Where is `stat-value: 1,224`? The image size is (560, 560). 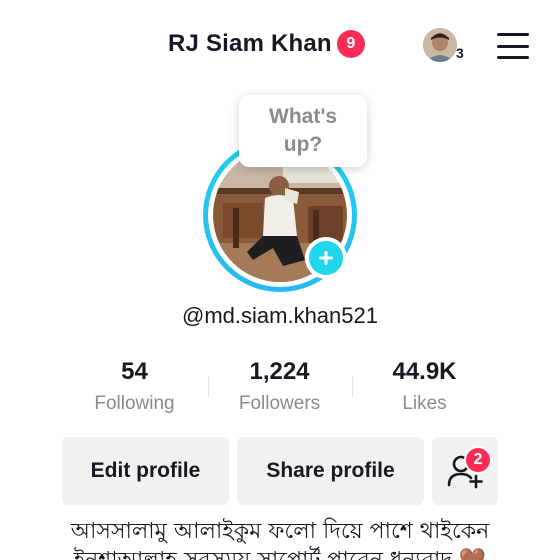 stat-value: 1,224 is located at coordinates (279, 371).